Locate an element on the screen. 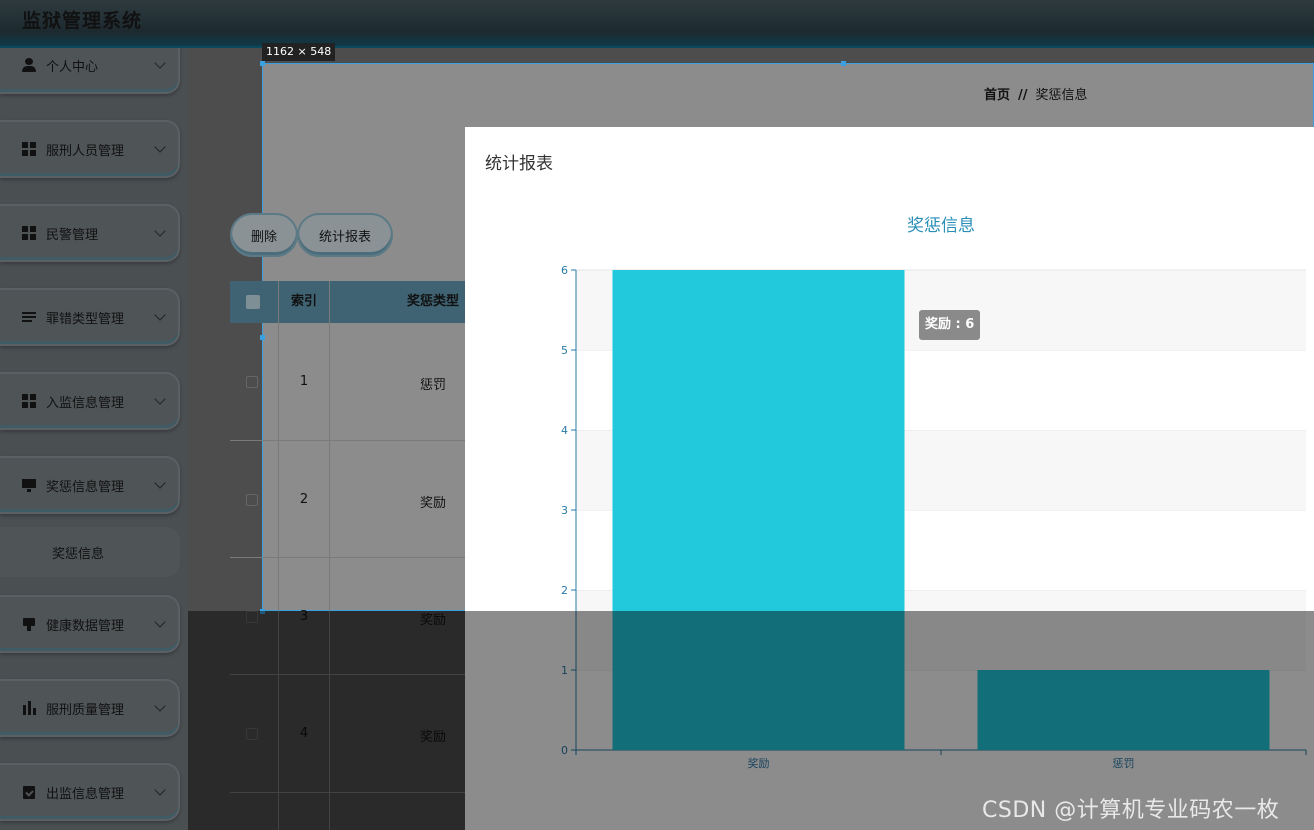  watermark: CSDN @计算机专业码农一枚 is located at coordinates (1131, 810).